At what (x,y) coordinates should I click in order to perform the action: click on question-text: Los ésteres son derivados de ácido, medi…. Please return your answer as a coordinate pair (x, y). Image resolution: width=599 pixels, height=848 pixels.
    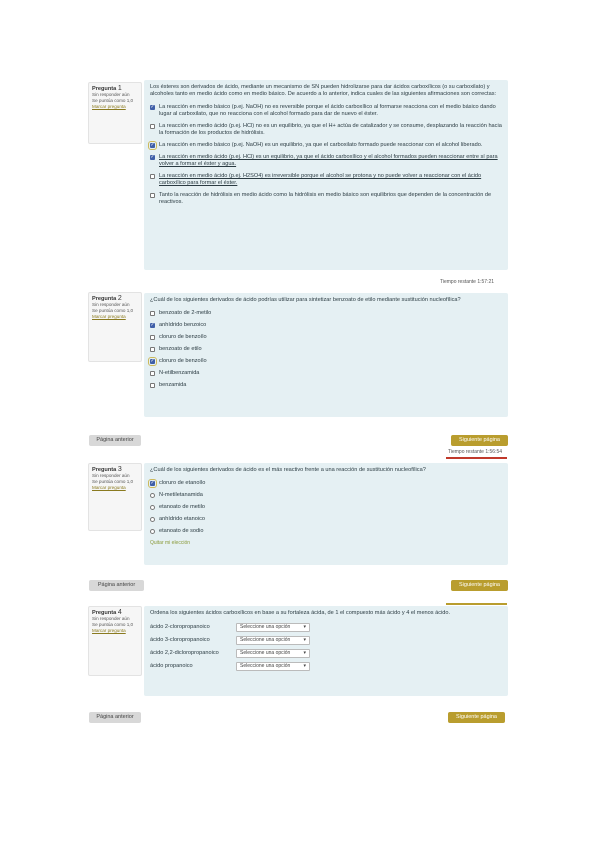
    Looking at the image, I should click on (323, 90).